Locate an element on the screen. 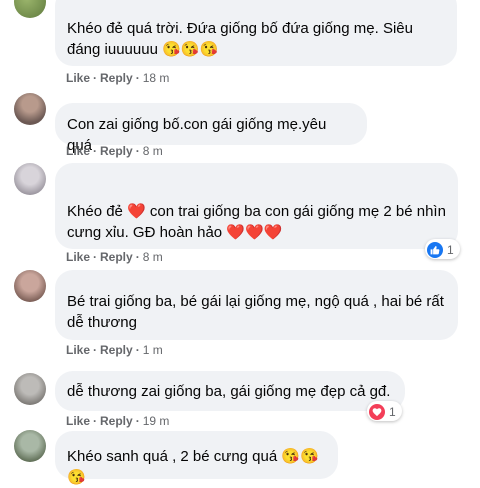 The height and width of the screenshot is (488, 480). comment-bubble: Khéo sanh quá , 2 bé cưng quá 😘😘😘 is located at coordinates (196, 458).